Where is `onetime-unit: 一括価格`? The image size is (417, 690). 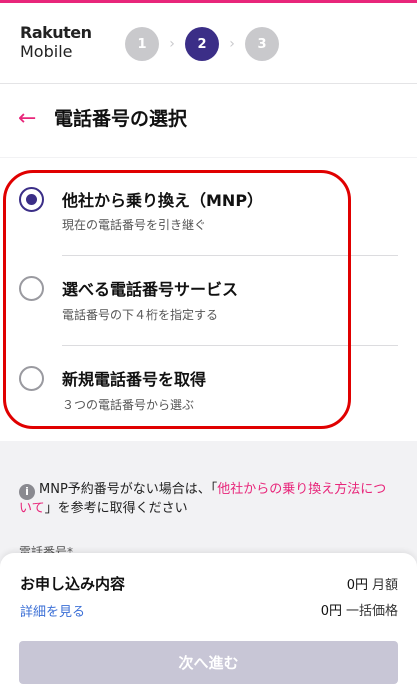 onetime-unit: 一括価格 is located at coordinates (371, 611).